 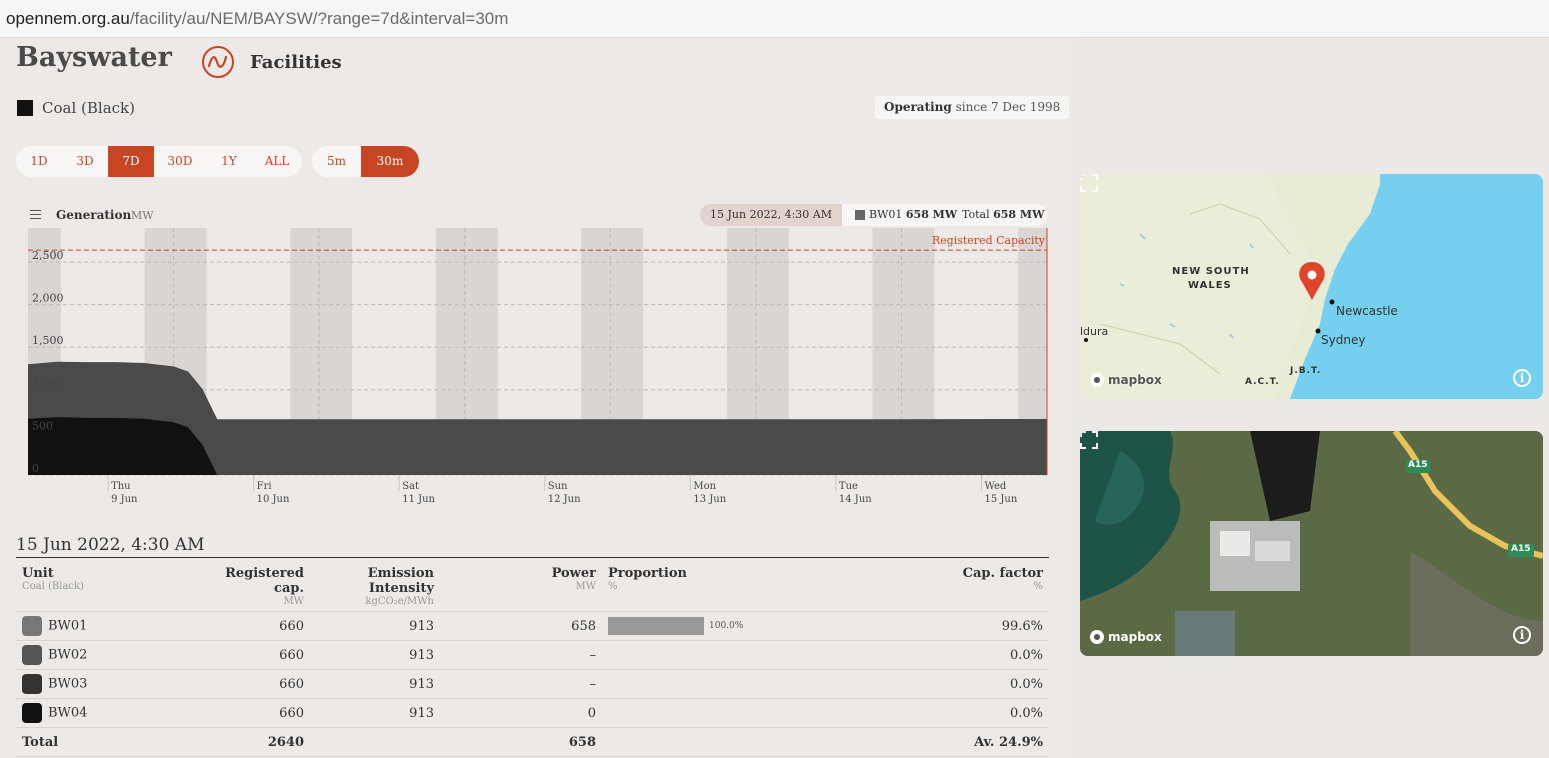 I want to click on x-tick-date: 14 Jun, so click(x=855, y=499).